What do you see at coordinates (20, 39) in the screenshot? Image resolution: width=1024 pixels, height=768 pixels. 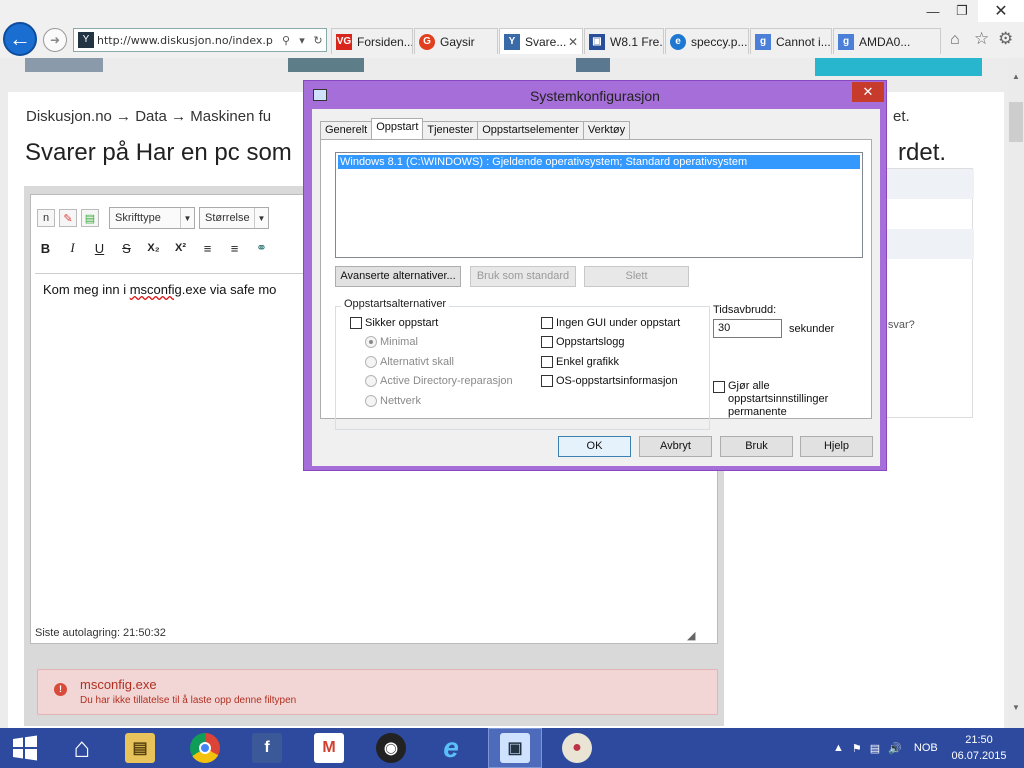 I see `back-button: ←` at bounding box center [20, 39].